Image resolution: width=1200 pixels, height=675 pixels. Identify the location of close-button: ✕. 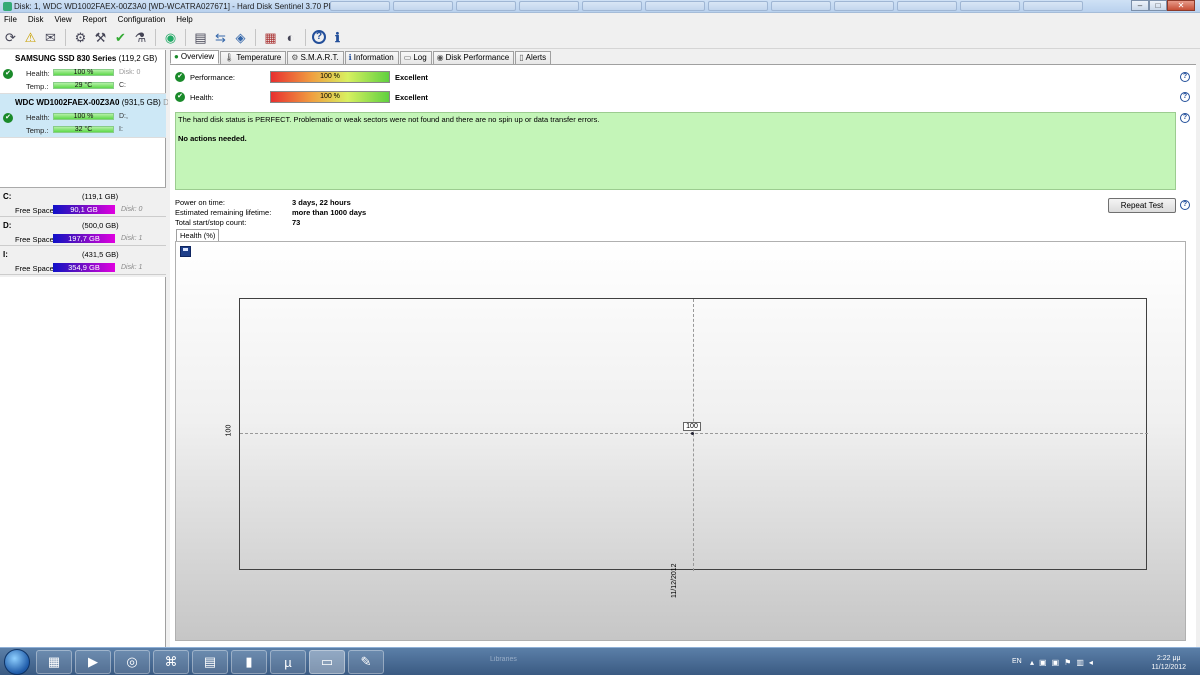
(1181, 5).